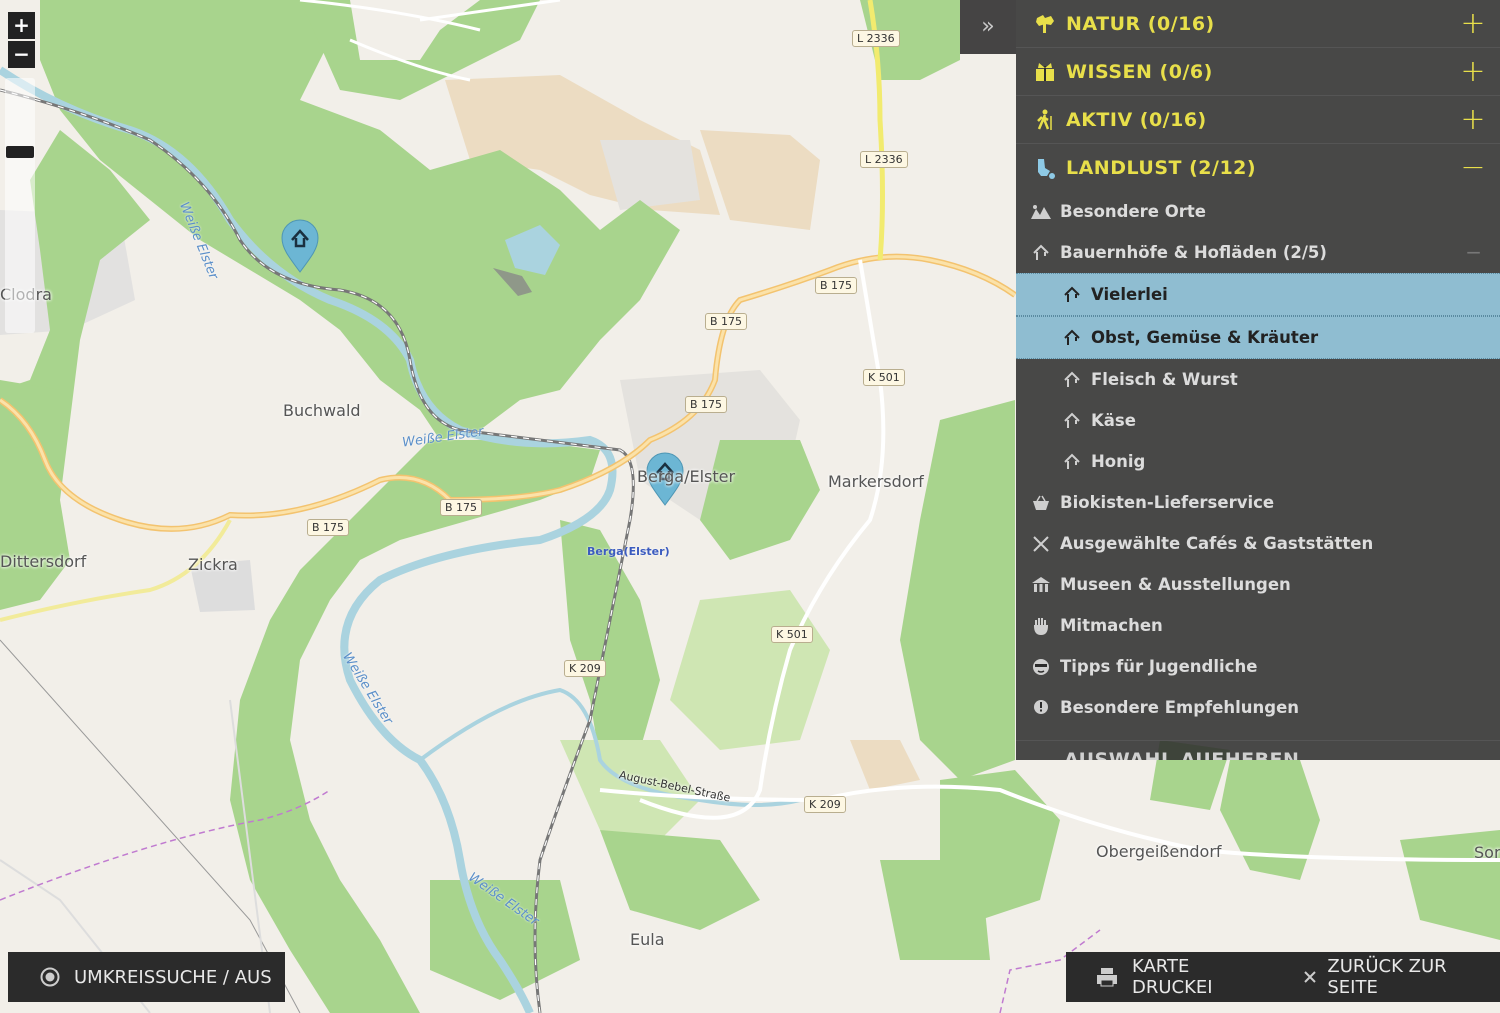 The width and height of the screenshot is (1500, 1013). I want to click on place-label-obergeissendorf: Obergeißendorf, so click(1159, 851).